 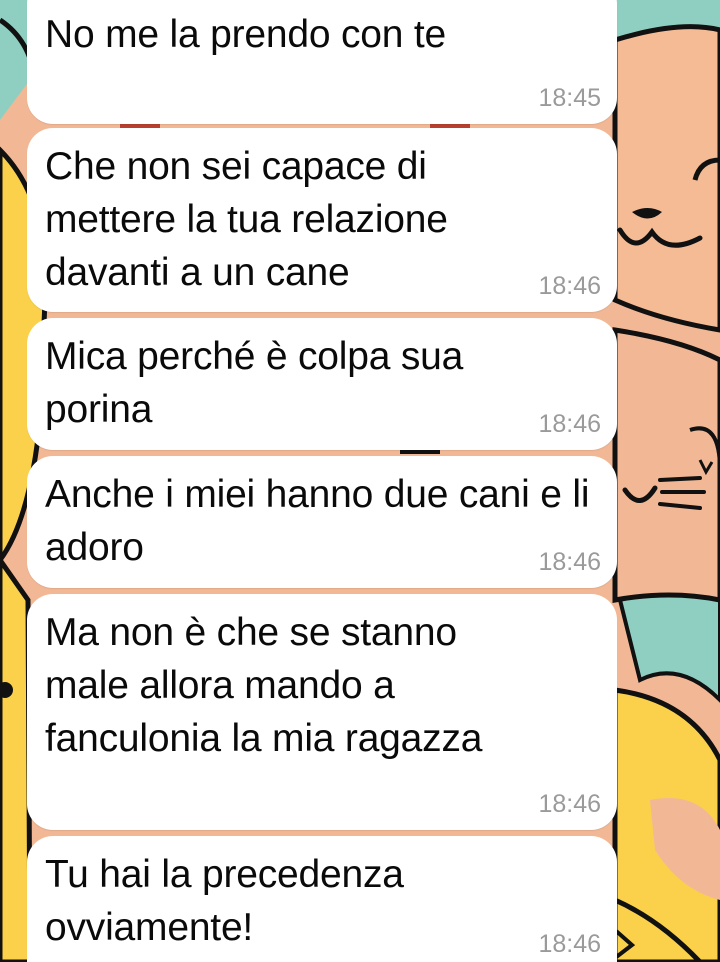 What do you see at coordinates (259, 383) in the screenshot?
I see `message-text: Mica perché è colpa sua porina` at bounding box center [259, 383].